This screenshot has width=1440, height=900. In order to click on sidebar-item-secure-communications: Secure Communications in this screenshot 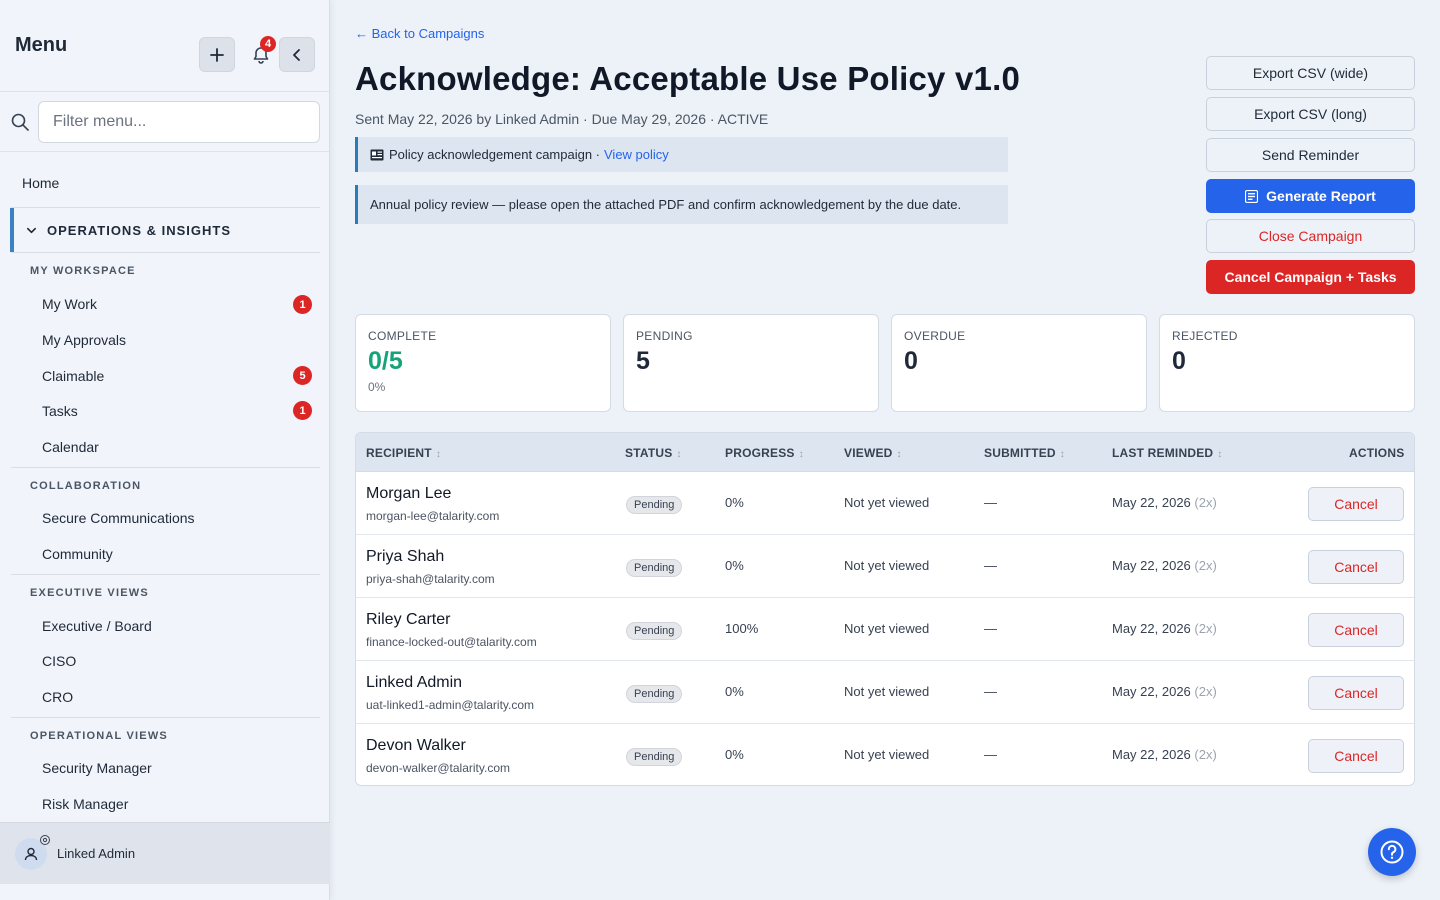, I will do `click(118, 518)`.